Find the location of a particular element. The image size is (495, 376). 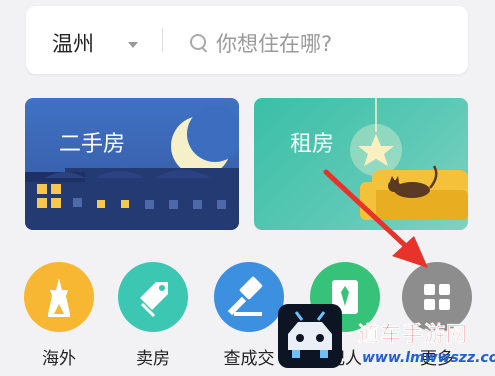

search-input: 你想住在哪? is located at coordinates (274, 43).